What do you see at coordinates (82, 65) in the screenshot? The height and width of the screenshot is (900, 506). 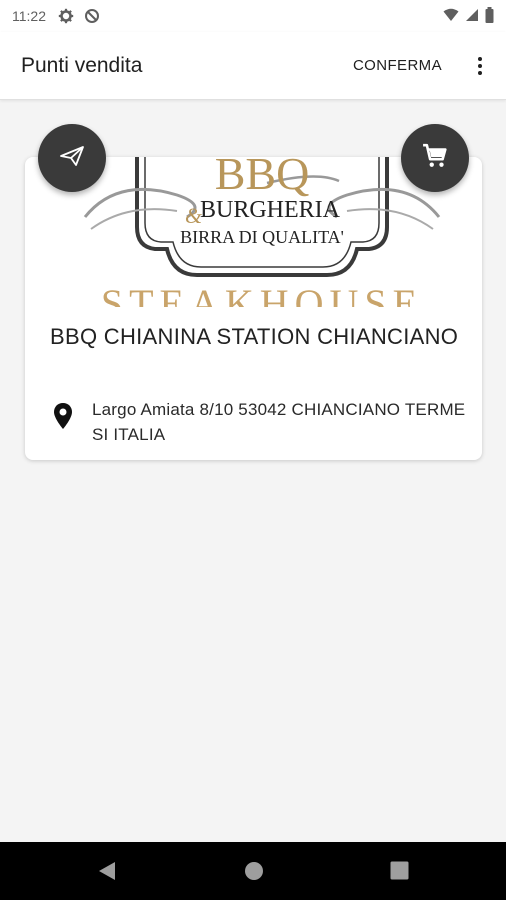 I see `page-title: Punti vendita` at bounding box center [82, 65].